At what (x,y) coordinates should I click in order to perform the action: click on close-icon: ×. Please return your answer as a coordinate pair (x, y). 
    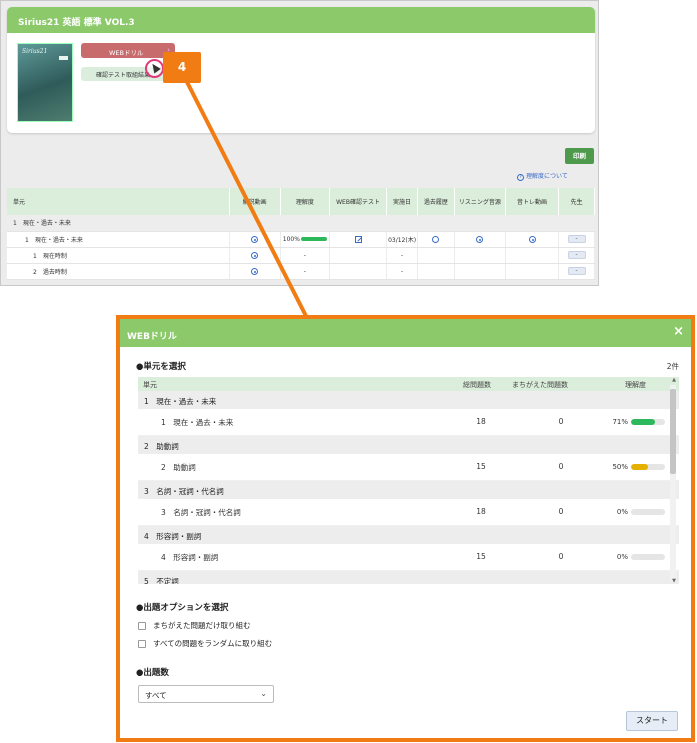
    Looking at the image, I should click on (678, 331).